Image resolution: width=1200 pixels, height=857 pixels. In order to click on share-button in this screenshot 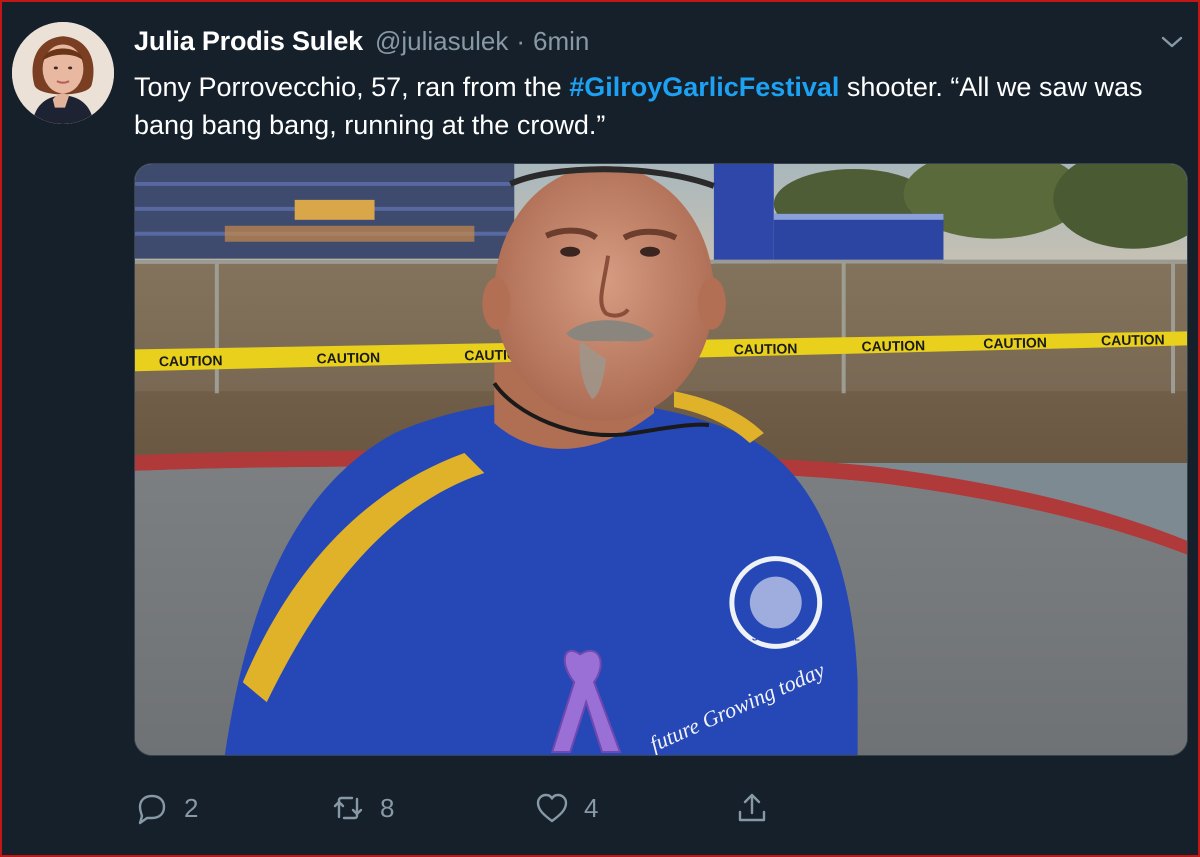, I will do `click(752, 808)`.